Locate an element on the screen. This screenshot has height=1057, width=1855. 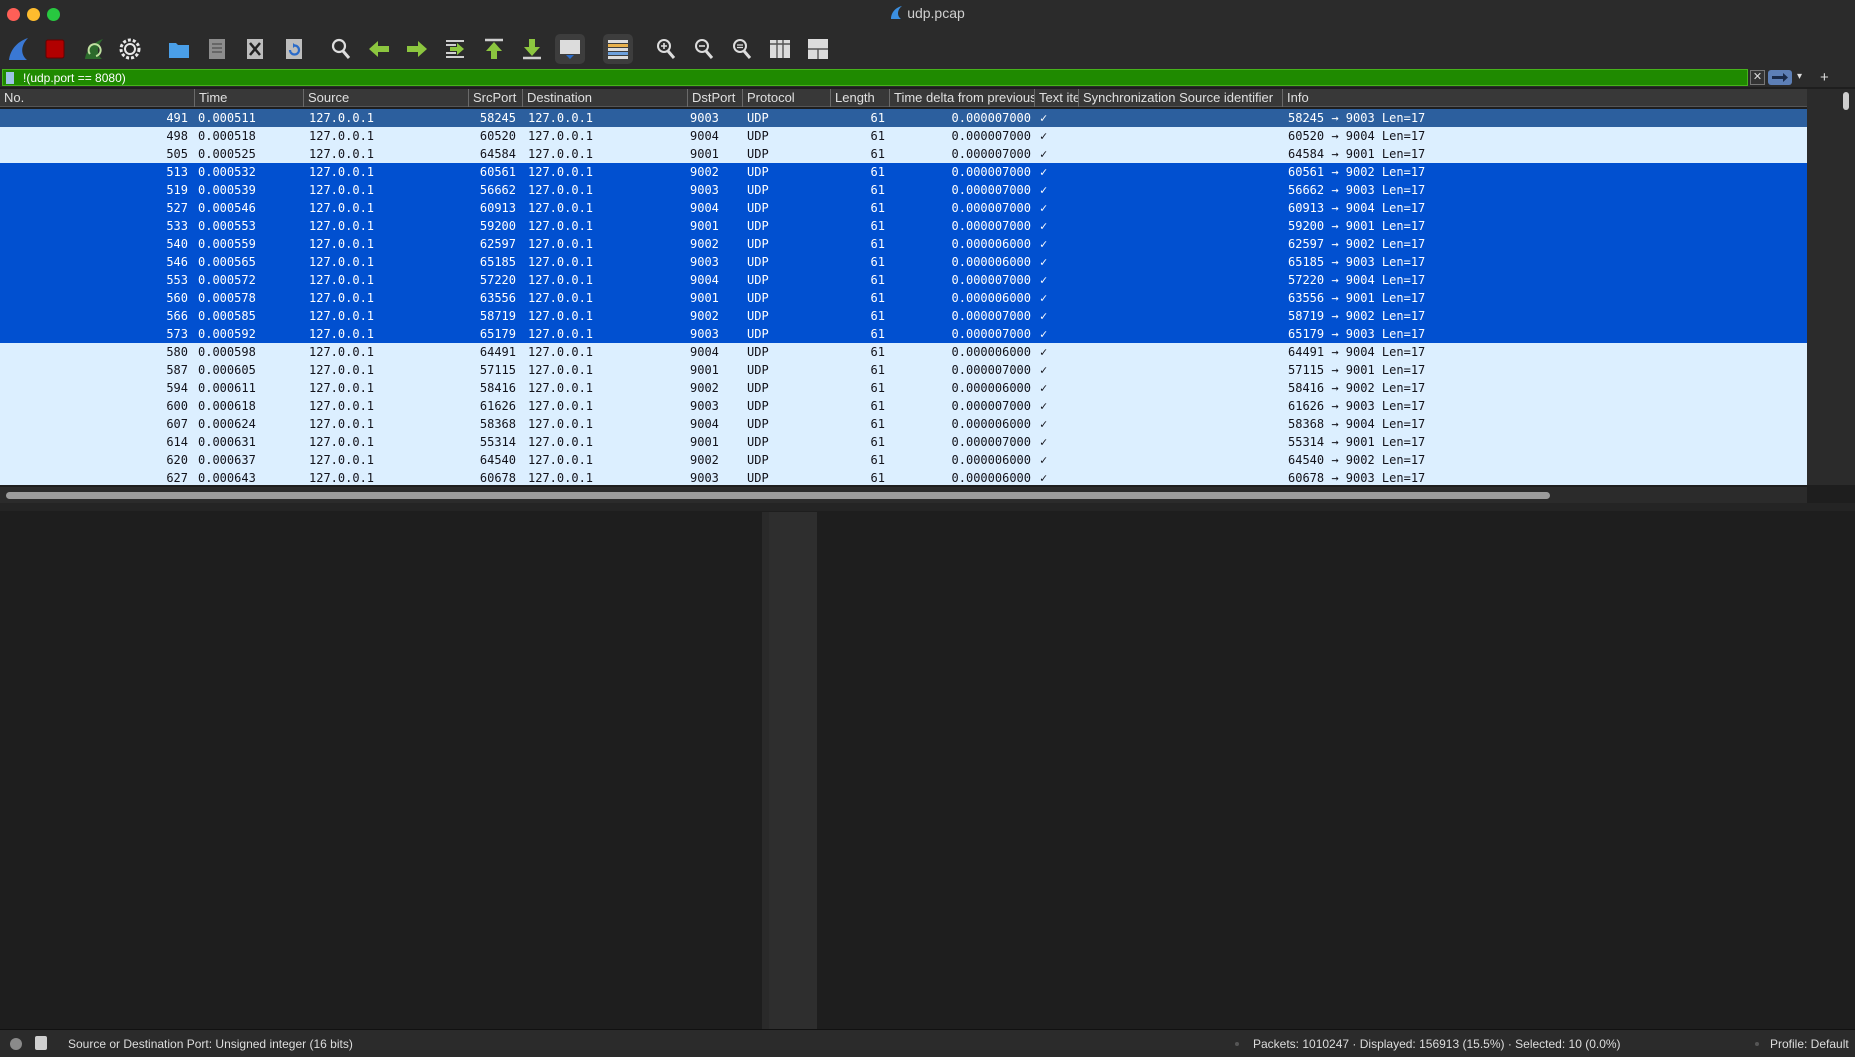
open-file-button is located at coordinates (179, 49).